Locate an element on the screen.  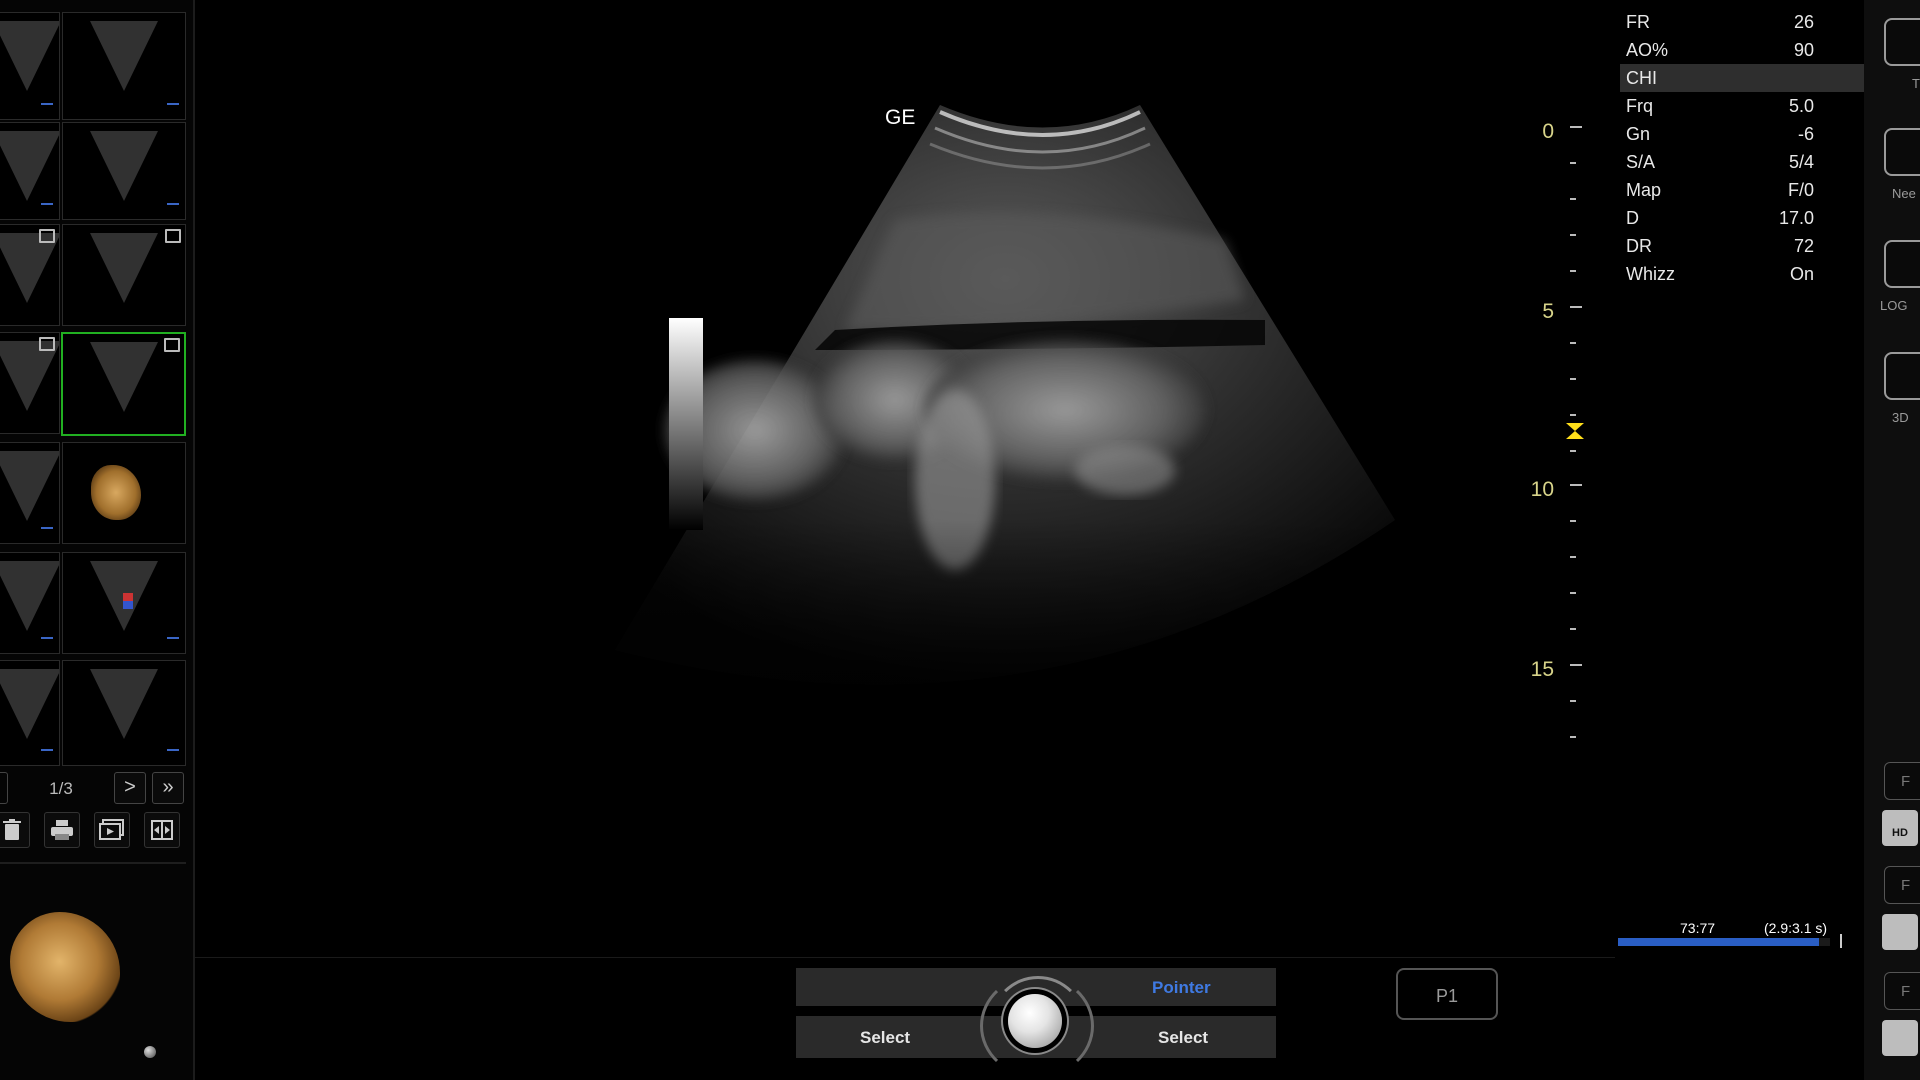
last-page-button: » is located at coordinates (168, 788).